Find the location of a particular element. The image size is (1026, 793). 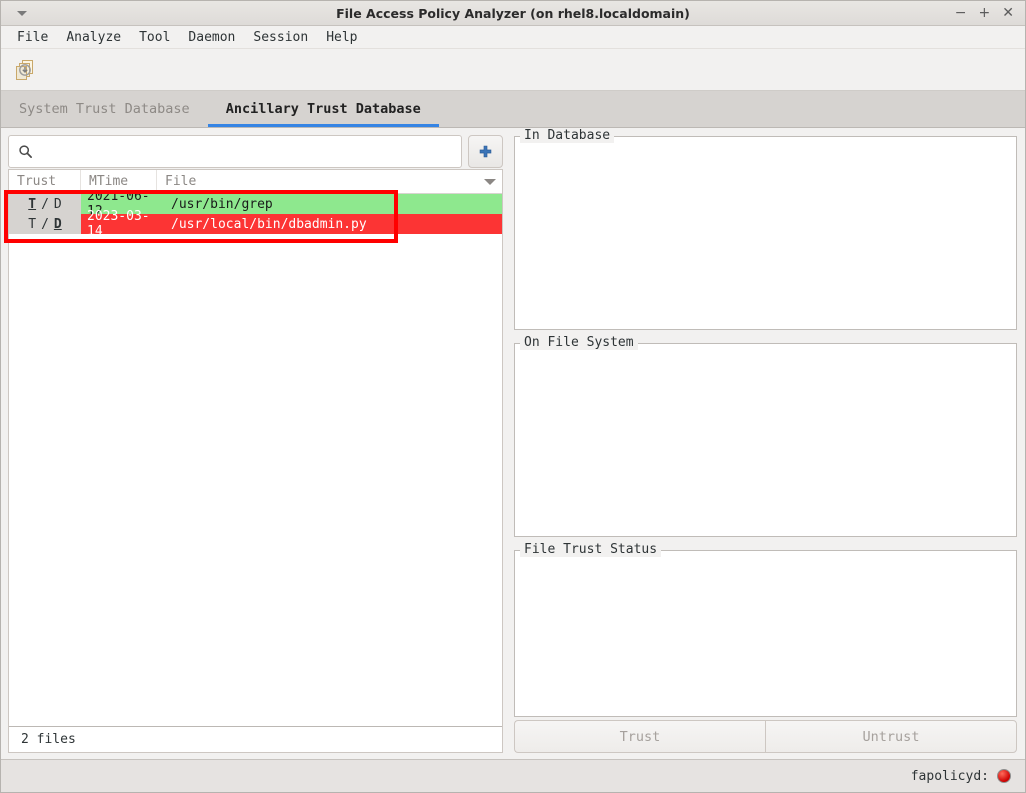

close-button: ✕ is located at coordinates (1008, 13).